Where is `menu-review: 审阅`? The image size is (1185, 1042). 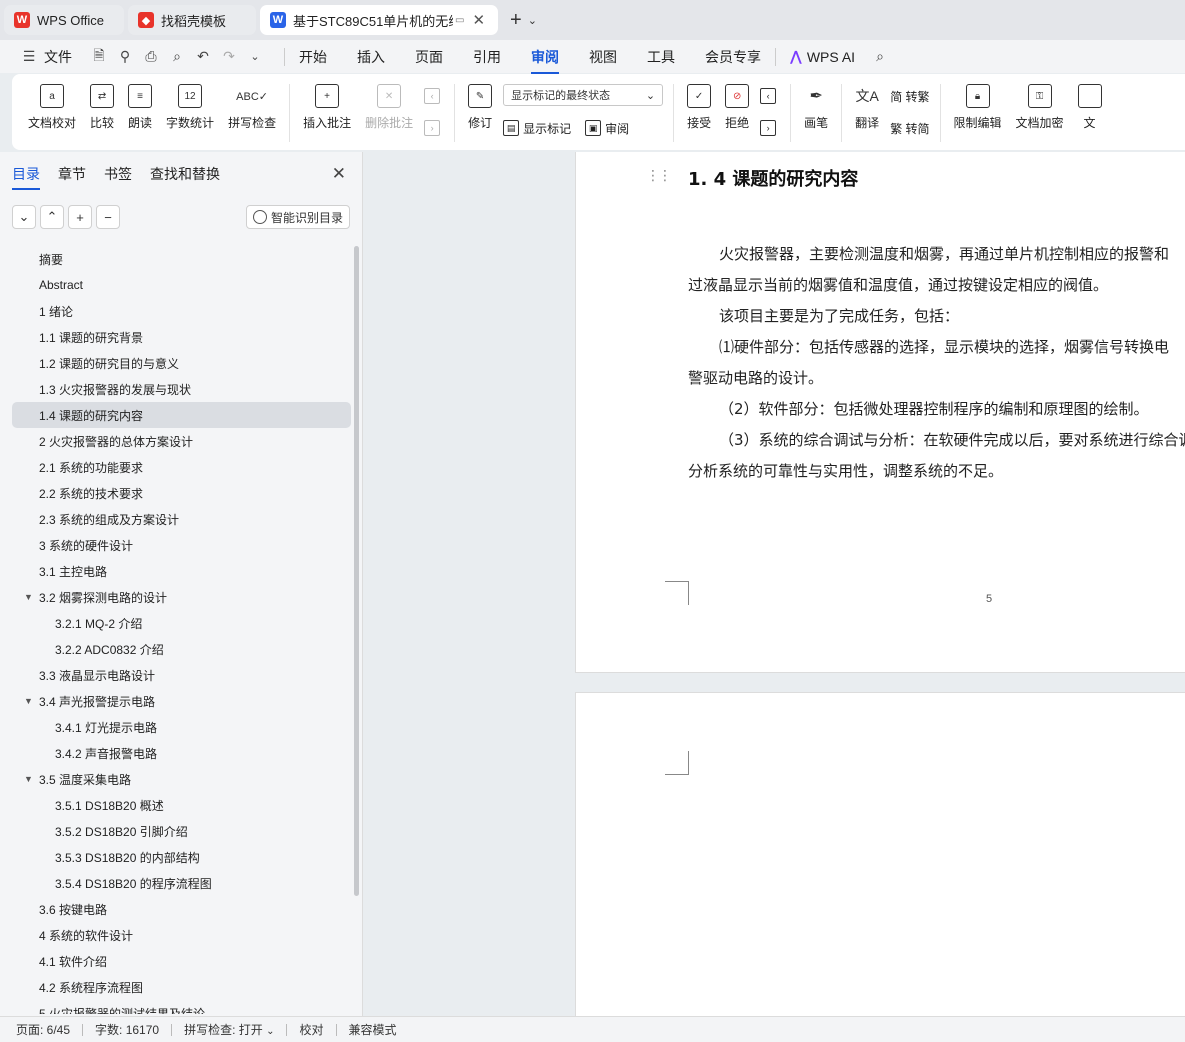
menu-review: 审阅 is located at coordinates (545, 60).